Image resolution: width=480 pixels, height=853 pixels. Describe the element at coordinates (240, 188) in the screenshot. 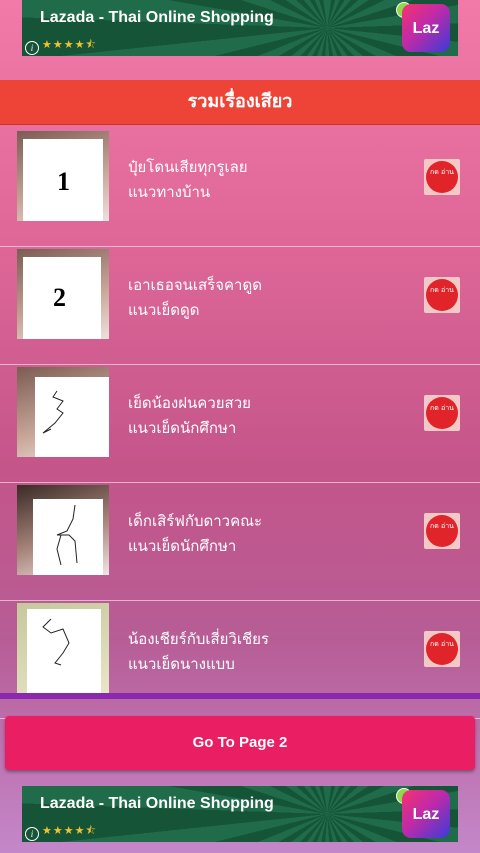

I see `list-item: 1 ปุ๋ยโดนเสียทุกรูเลย แนวทางบ้าน กด อ่าน` at that location.